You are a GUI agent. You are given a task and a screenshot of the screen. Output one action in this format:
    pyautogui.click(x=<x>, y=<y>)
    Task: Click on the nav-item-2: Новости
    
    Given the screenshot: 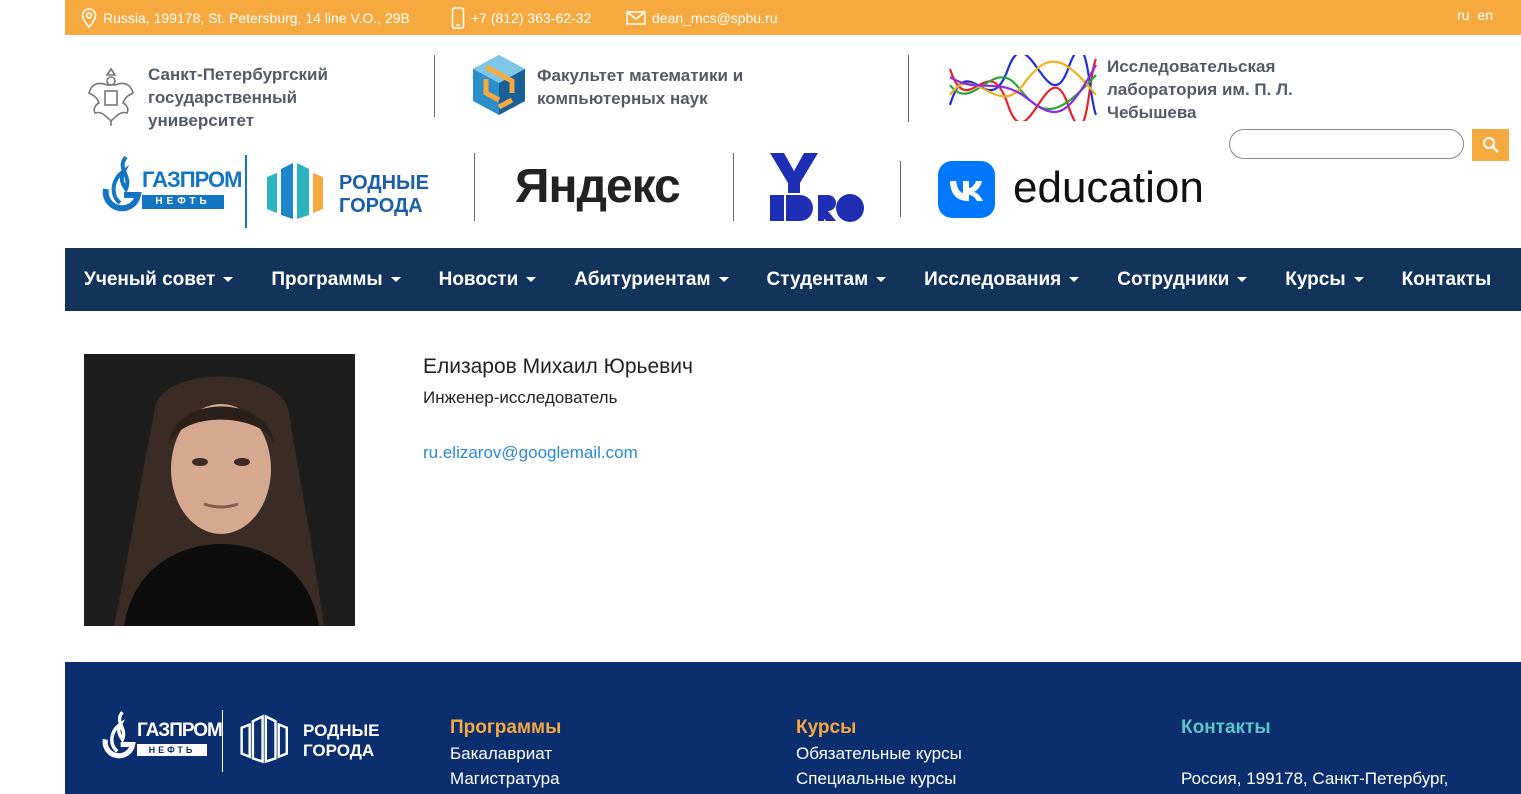 What is the action you would take?
    pyautogui.click(x=488, y=280)
    